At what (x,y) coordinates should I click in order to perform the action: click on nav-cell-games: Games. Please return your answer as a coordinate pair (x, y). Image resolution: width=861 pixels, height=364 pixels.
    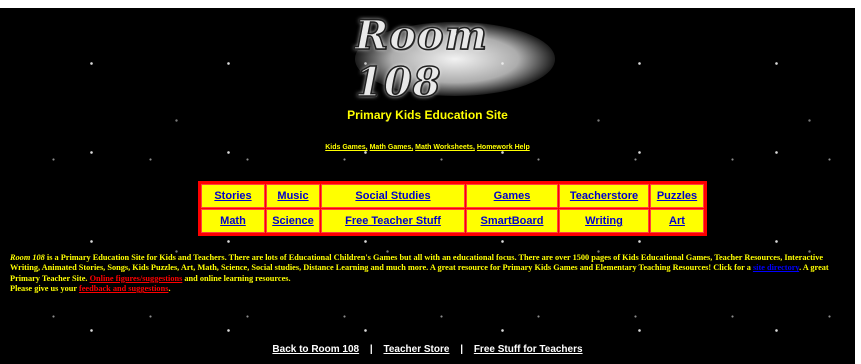
    Looking at the image, I should click on (512, 196).